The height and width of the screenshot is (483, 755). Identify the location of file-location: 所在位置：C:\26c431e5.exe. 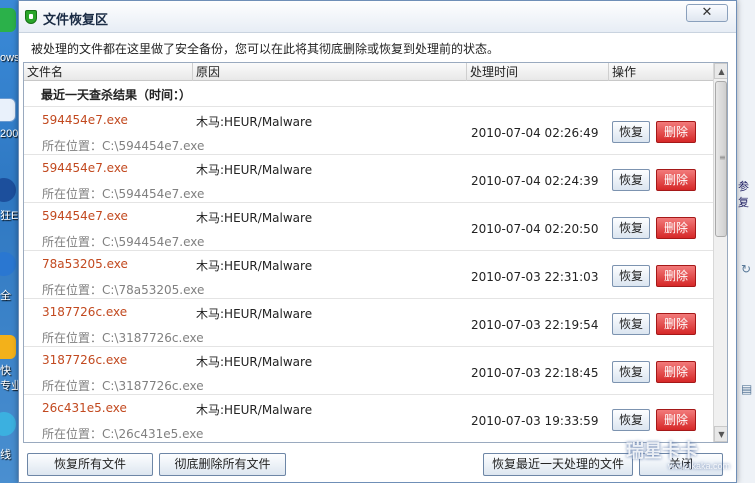
(123, 434).